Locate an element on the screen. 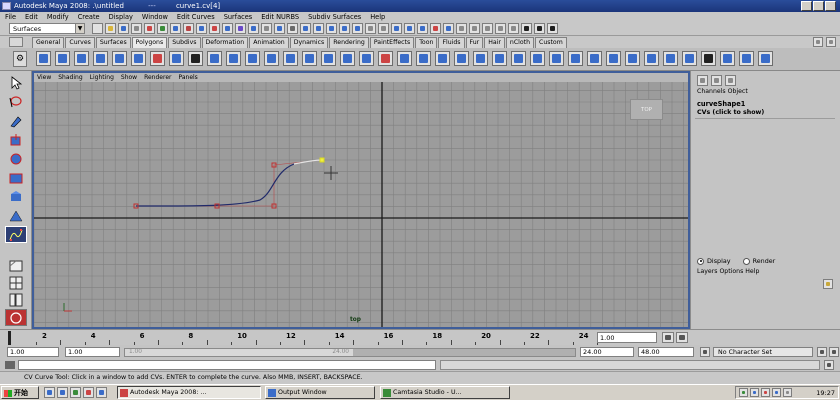  close-button is located at coordinates (830, 6).